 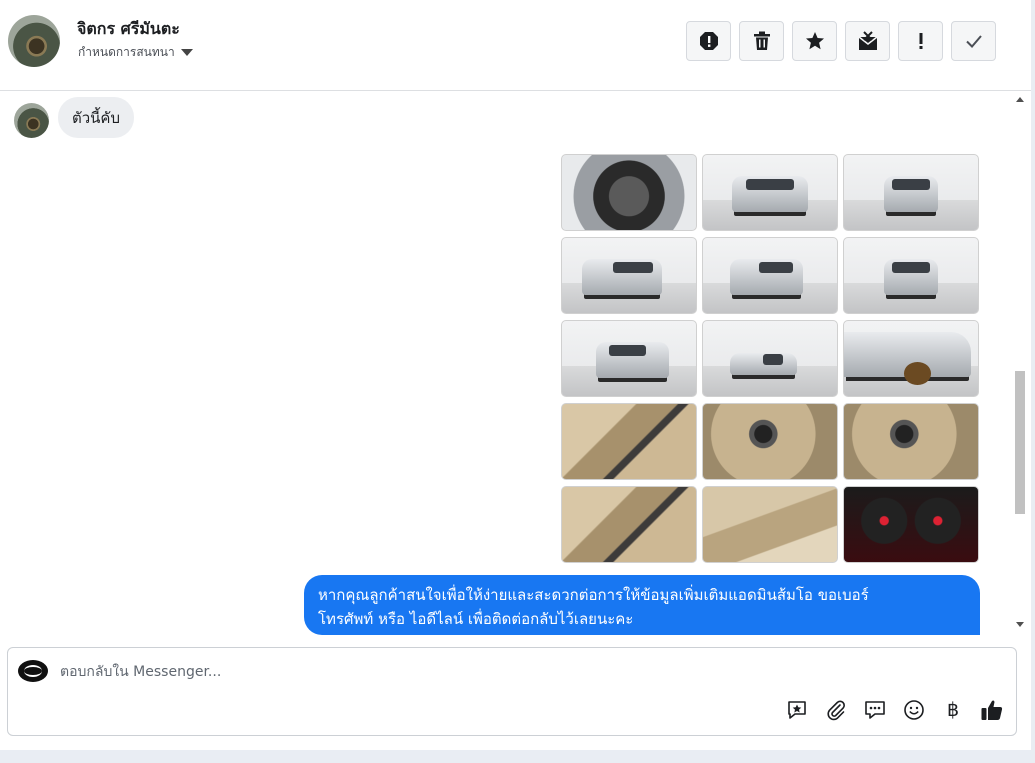 What do you see at coordinates (186, 52) in the screenshot?
I see `caret-down-icon` at bounding box center [186, 52].